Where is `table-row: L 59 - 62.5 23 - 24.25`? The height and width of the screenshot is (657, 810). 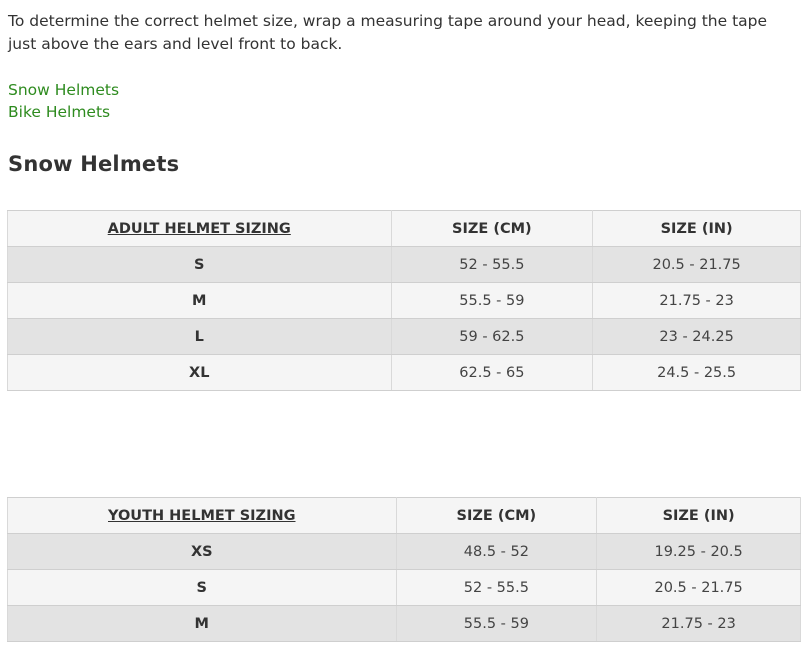 table-row: L 59 - 62.5 23 - 24.25 is located at coordinates (404, 336).